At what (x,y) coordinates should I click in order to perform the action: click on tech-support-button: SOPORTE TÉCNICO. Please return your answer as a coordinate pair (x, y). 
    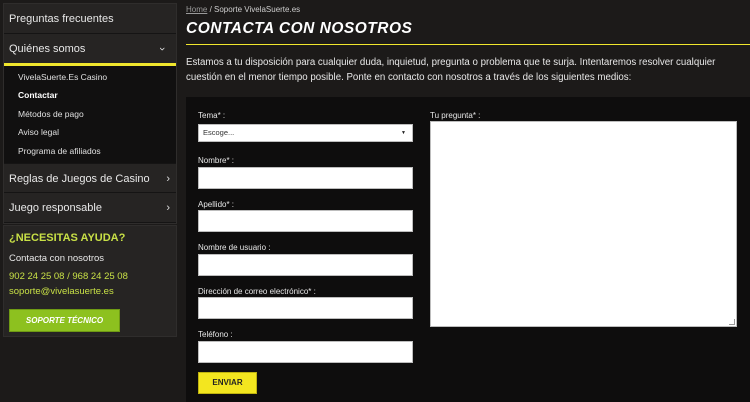
    Looking at the image, I should click on (64, 320).